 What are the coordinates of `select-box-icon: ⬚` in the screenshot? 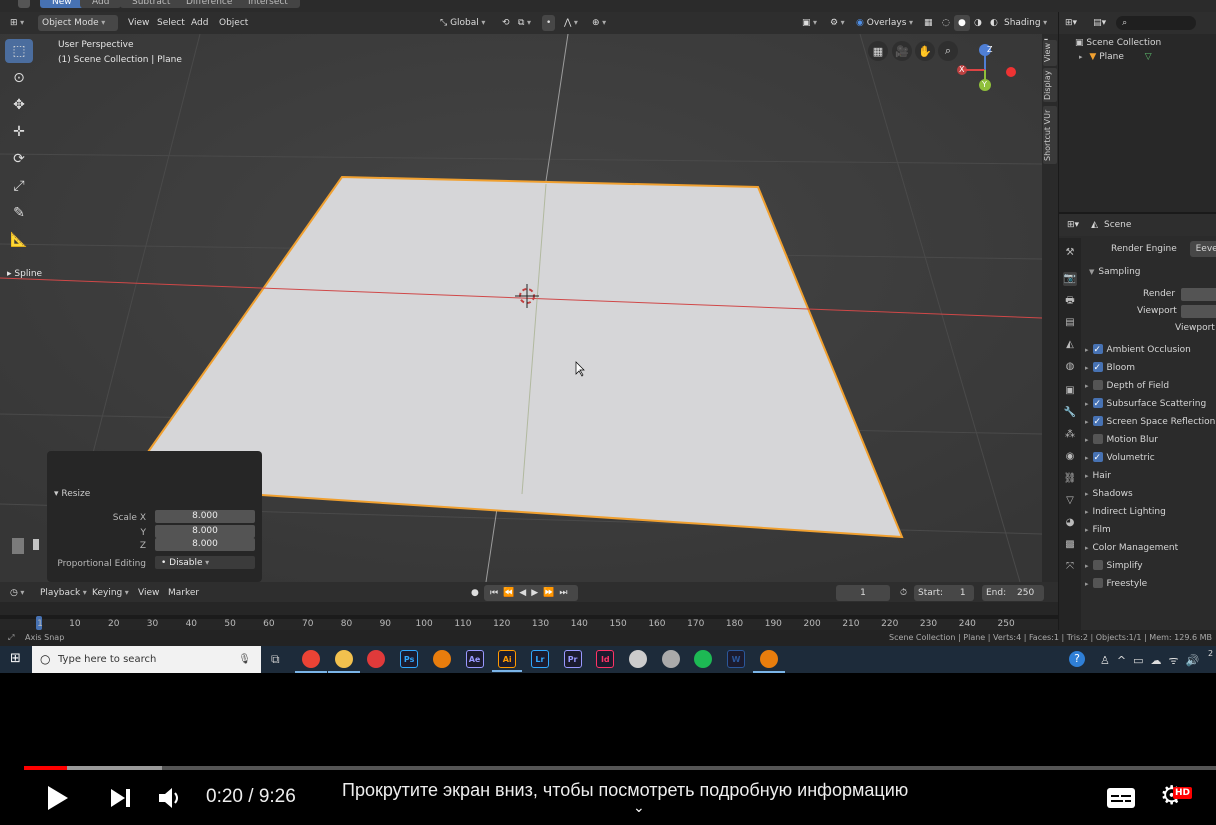 It's located at (19, 51).